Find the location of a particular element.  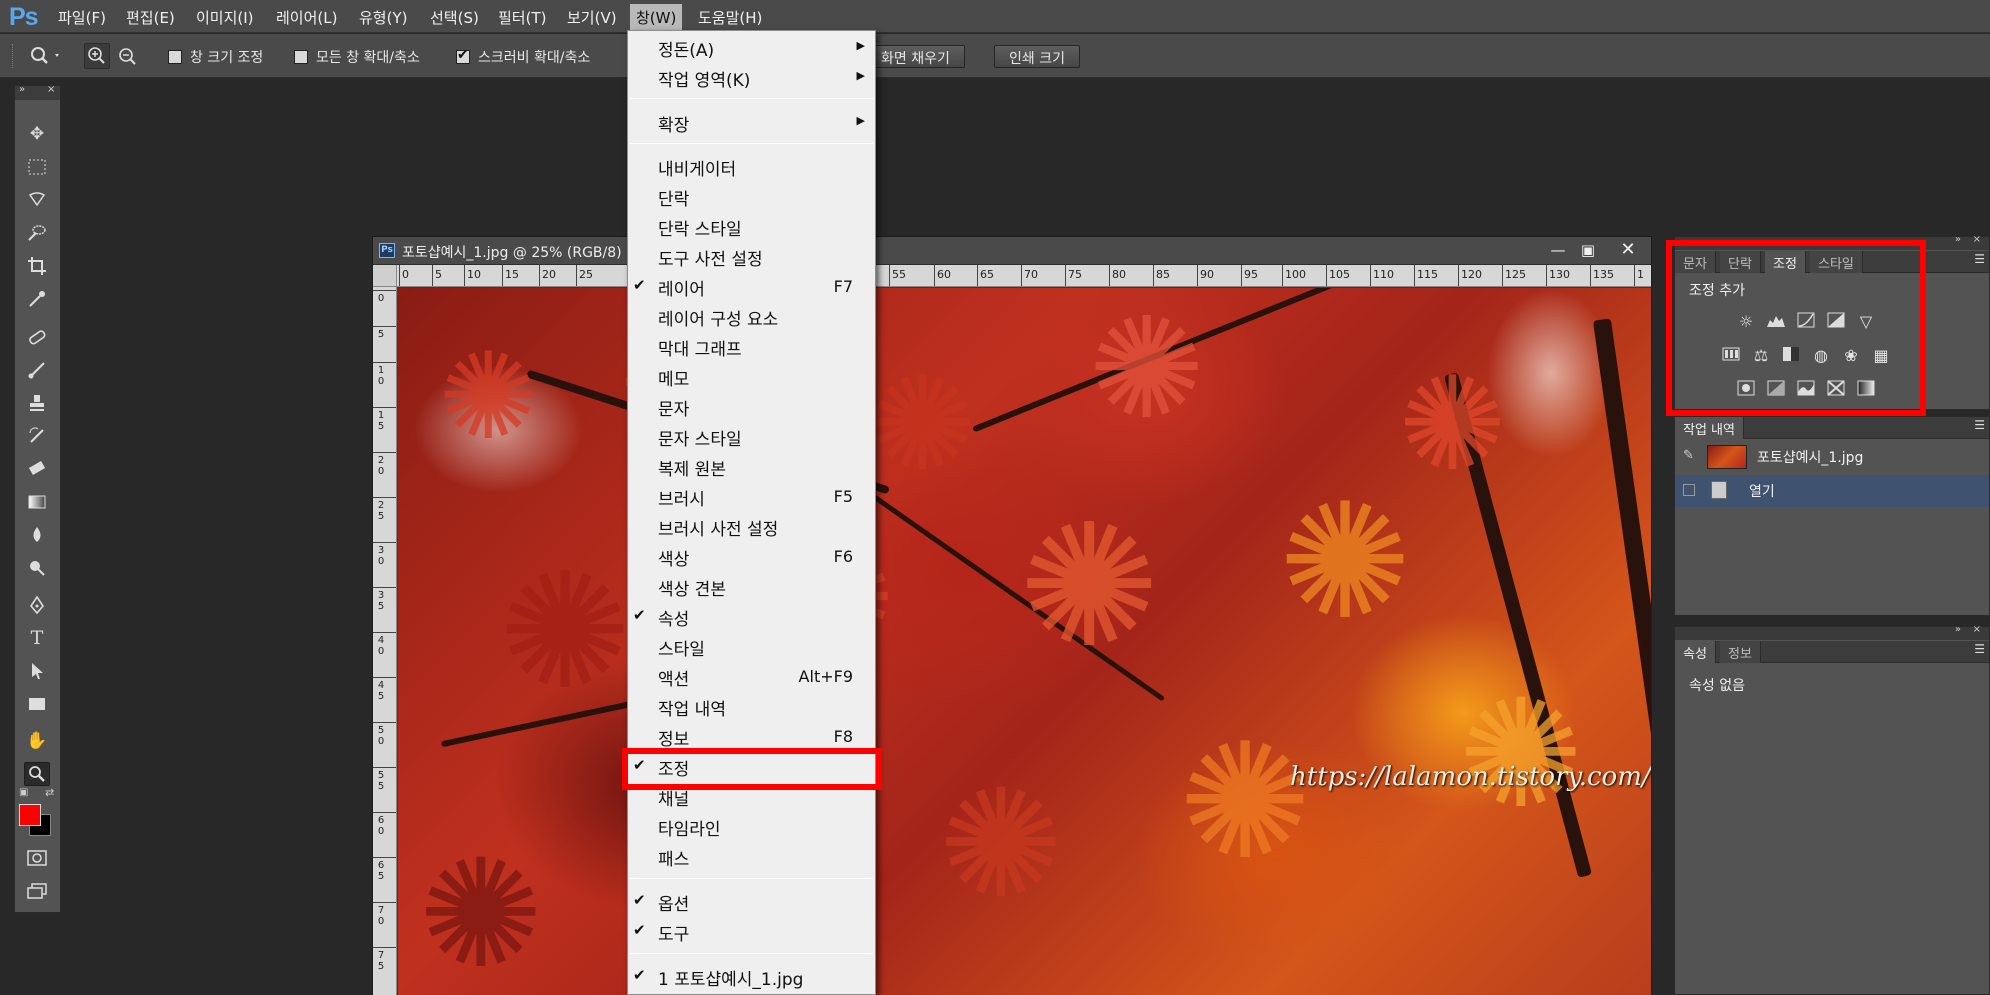

menu-item-paths: 패스 is located at coordinates (751, 857).